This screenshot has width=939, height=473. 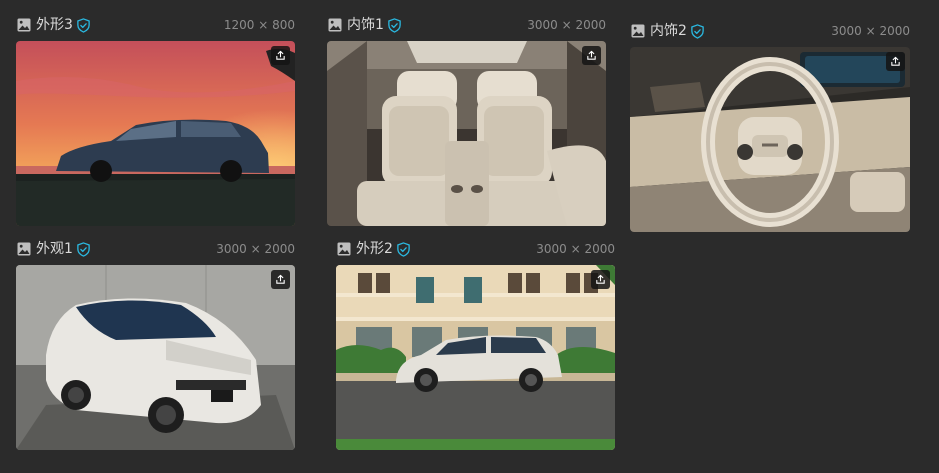 What do you see at coordinates (54, 25) in the screenshot?
I see `image-title: 外形3` at bounding box center [54, 25].